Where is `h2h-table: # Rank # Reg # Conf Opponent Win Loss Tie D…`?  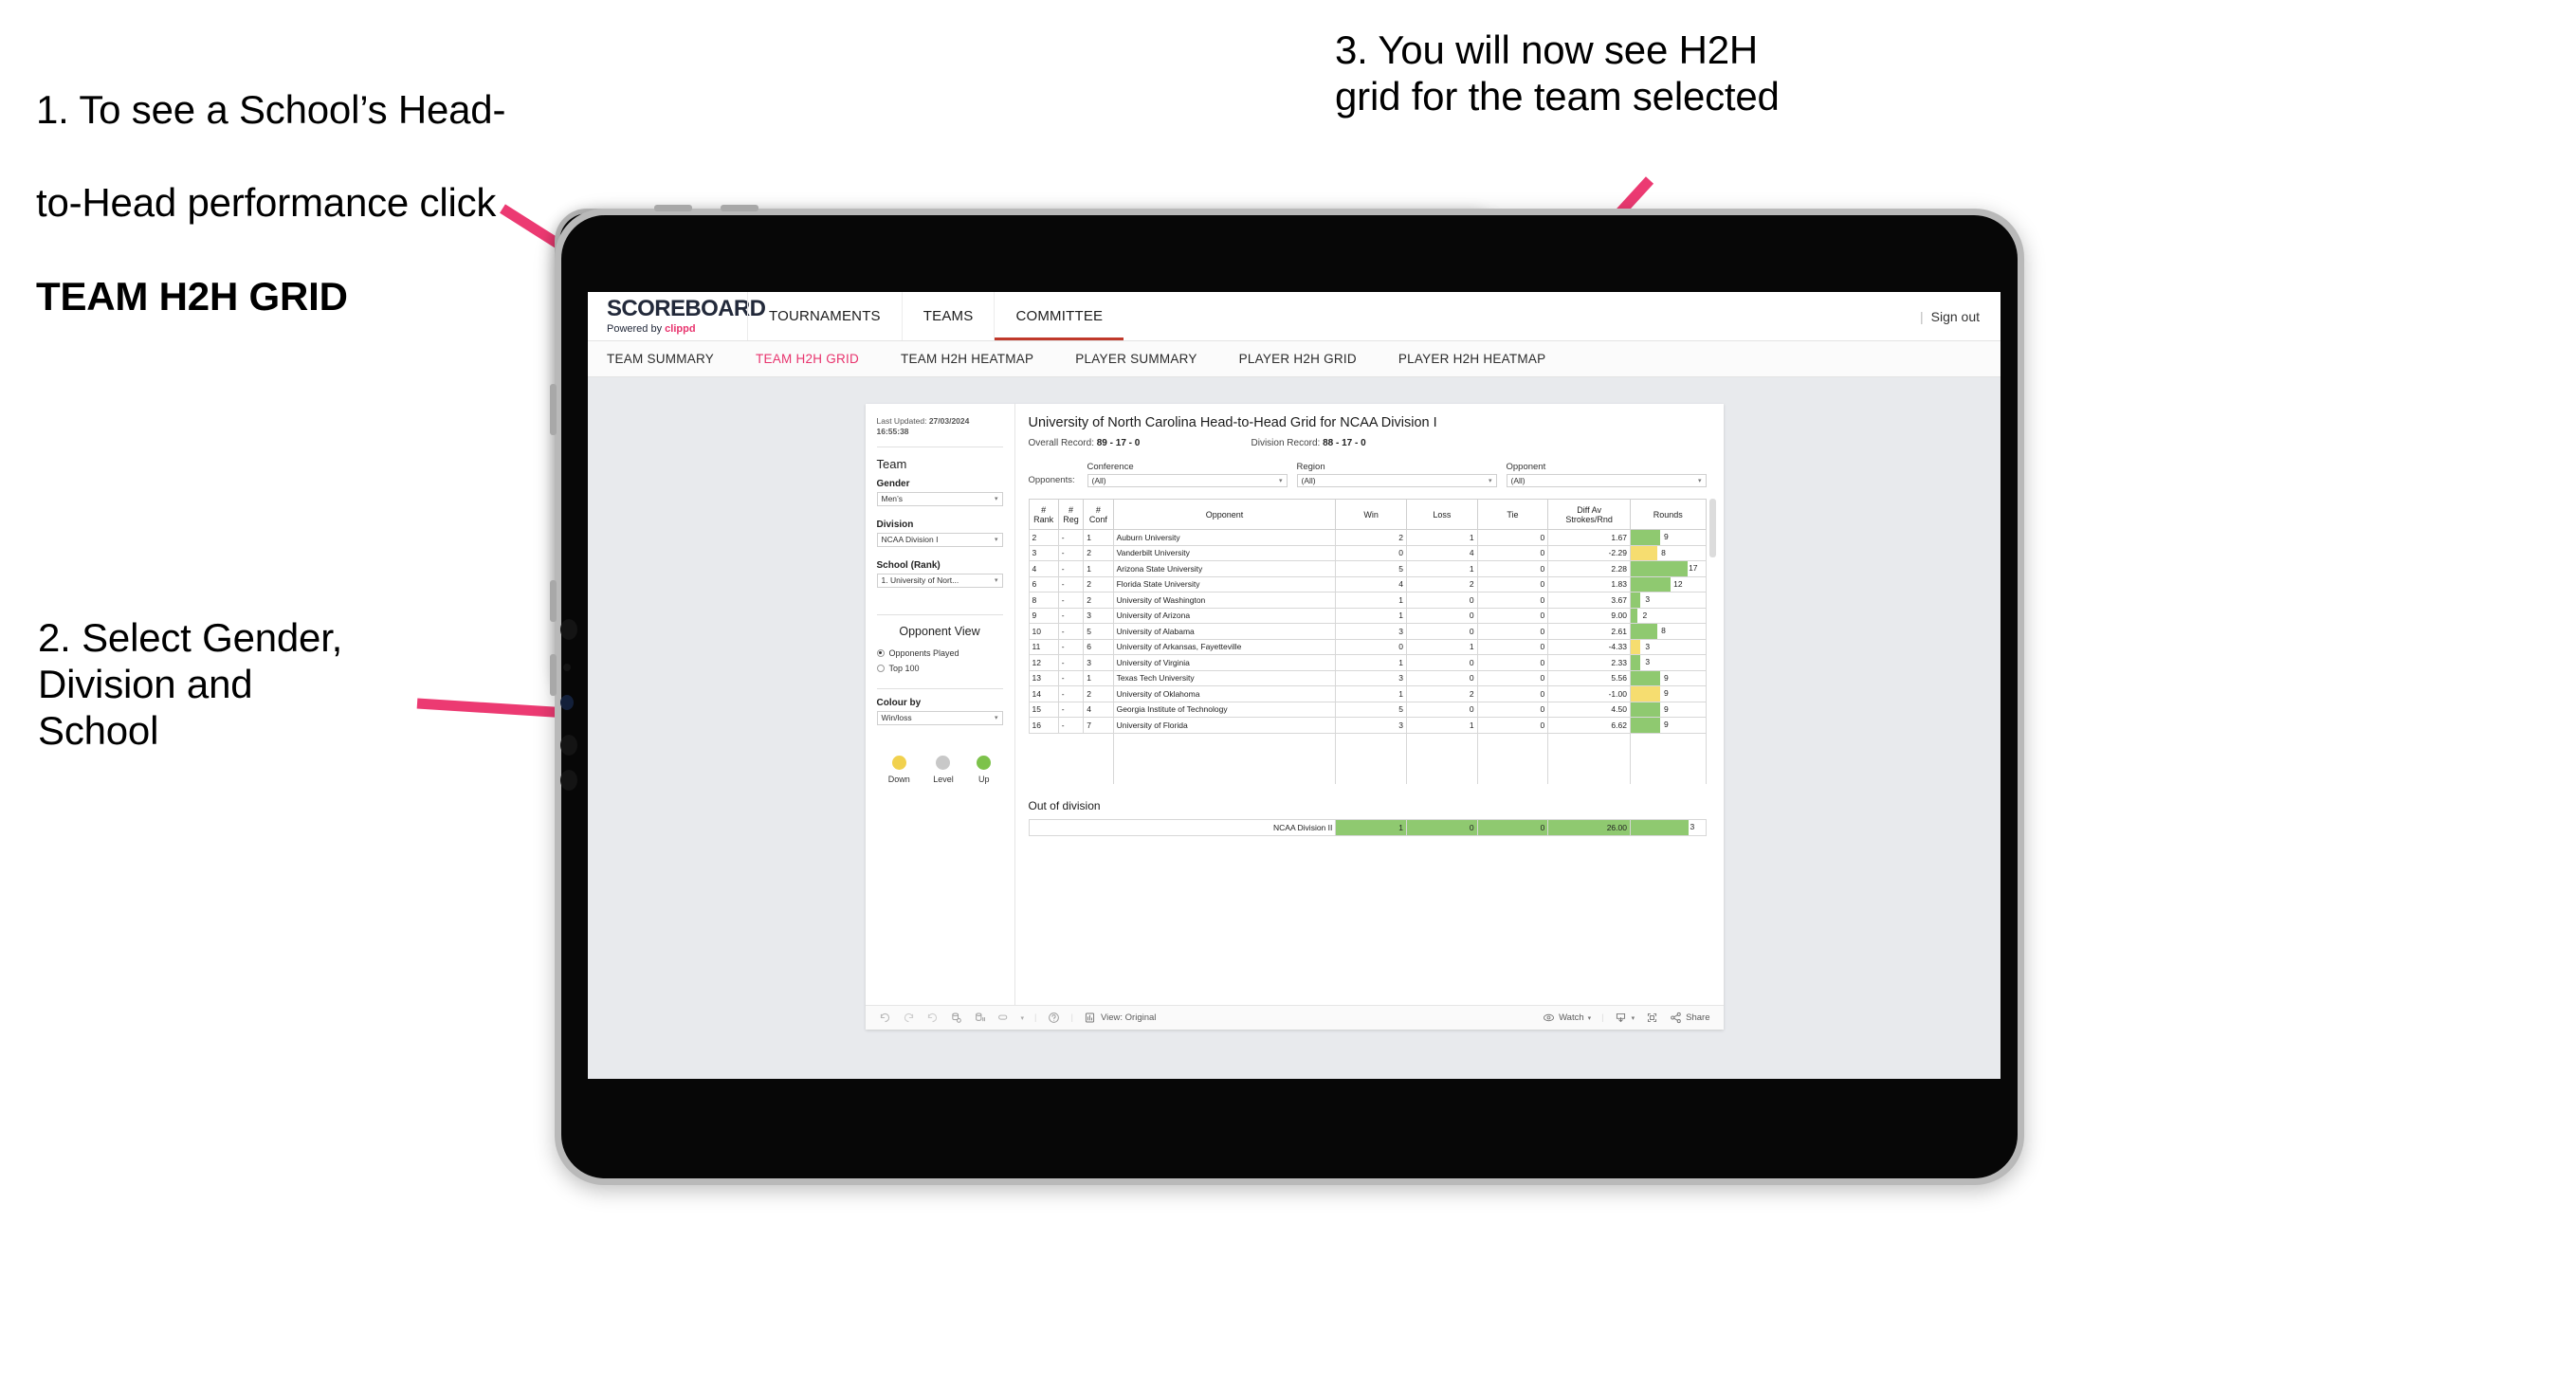 h2h-table: # Rank # Reg # Conf Opponent Win Loss Tie D… is located at coordinates (1367, 642).